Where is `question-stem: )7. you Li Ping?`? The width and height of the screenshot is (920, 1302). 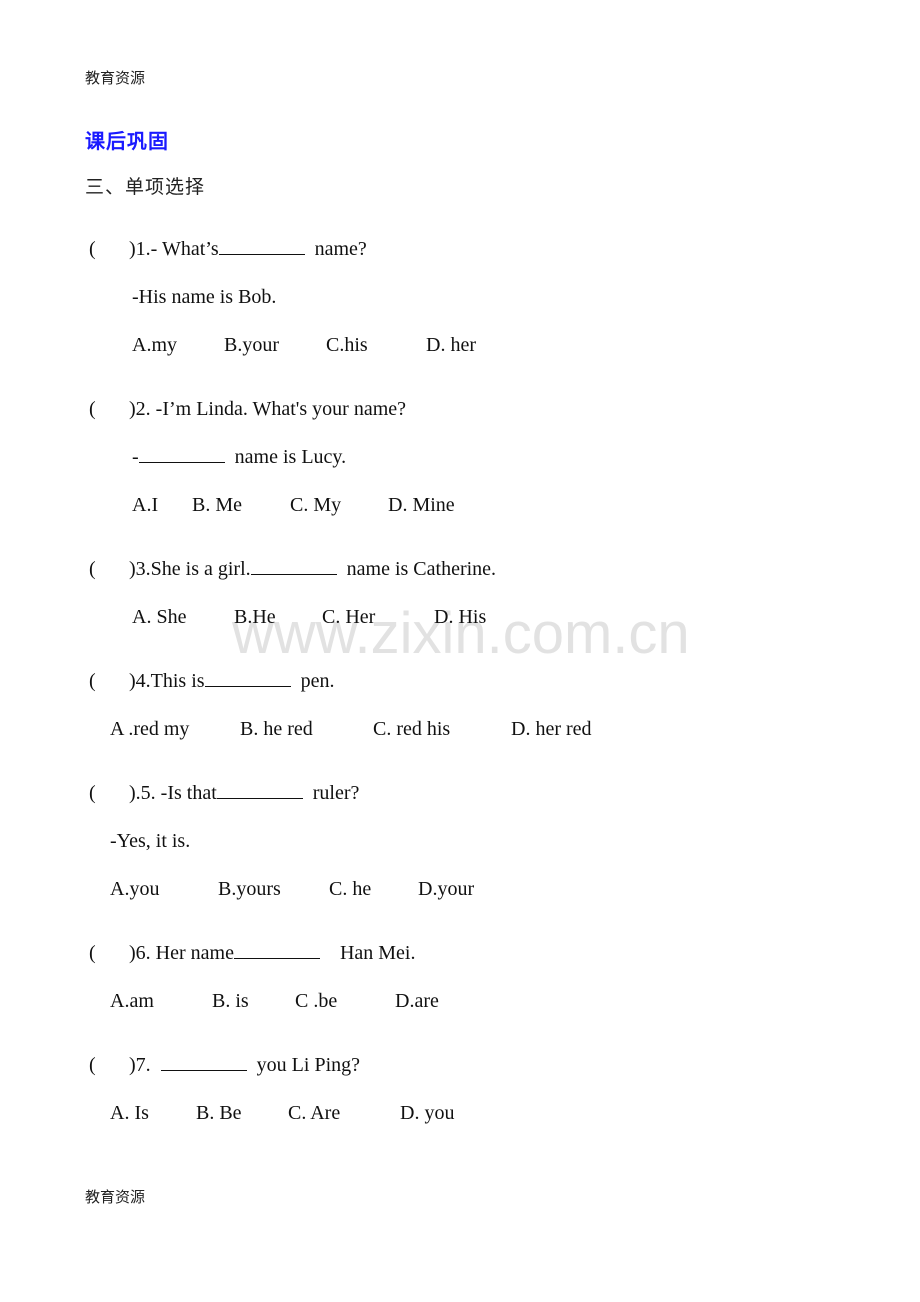
question-stem: )7. you Li Ping? is located at coordinates (244, 1065).